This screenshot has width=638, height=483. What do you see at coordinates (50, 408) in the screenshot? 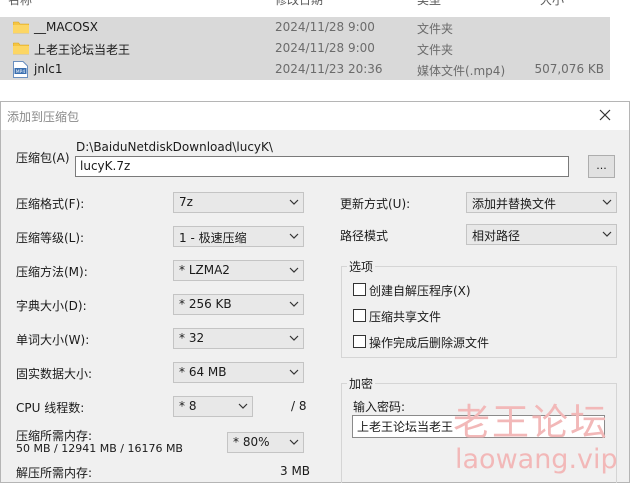
I see `threads-label: CPU 线程数:` at bounding box center [50, 408].